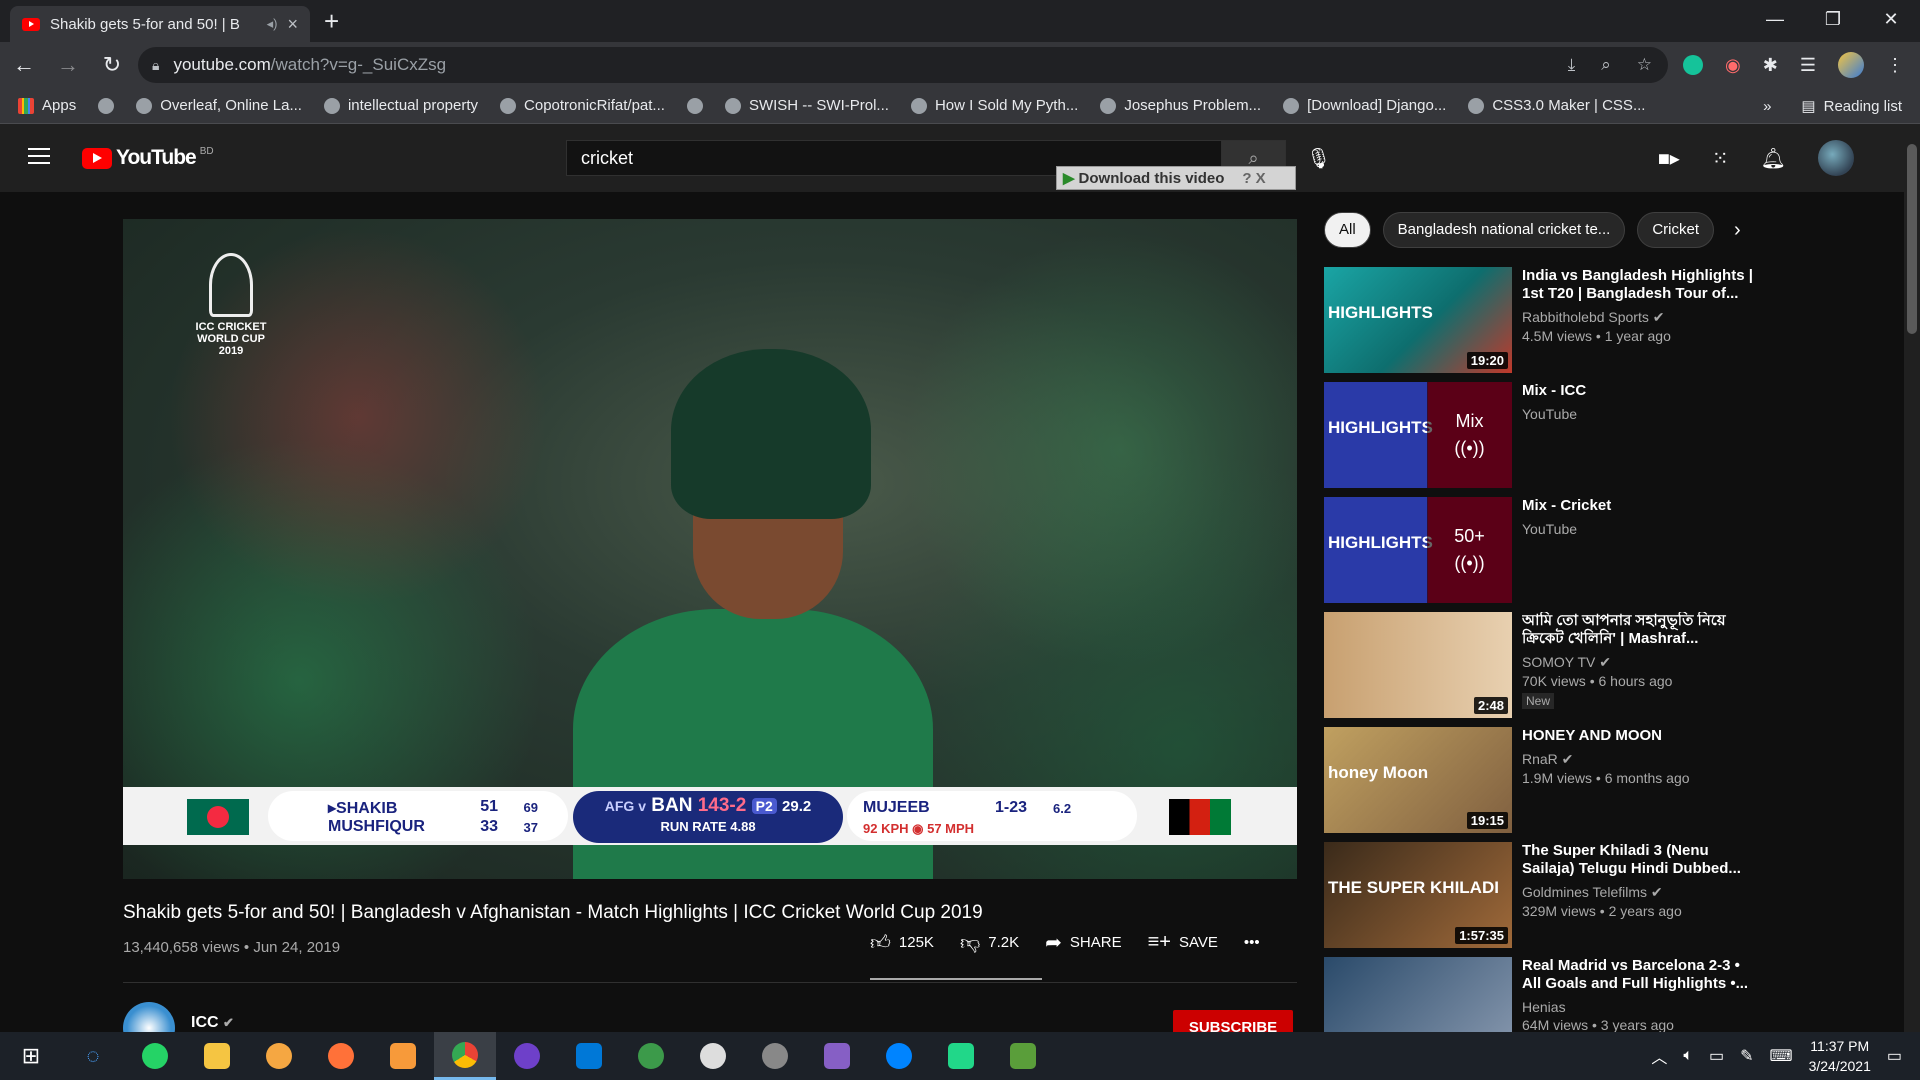 The height and width of the screenshot is (1080, 1920). Describe the element at coordinates (1347, 230) in the screenshot. I see `chip-all: All` at that location.